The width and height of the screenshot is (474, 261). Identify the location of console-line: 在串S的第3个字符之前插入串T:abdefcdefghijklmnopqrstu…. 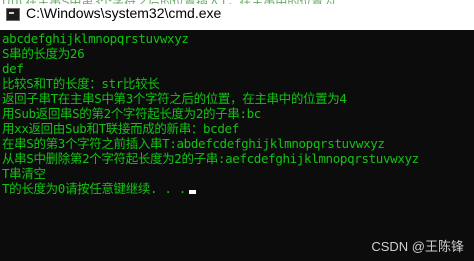
(193, 143).